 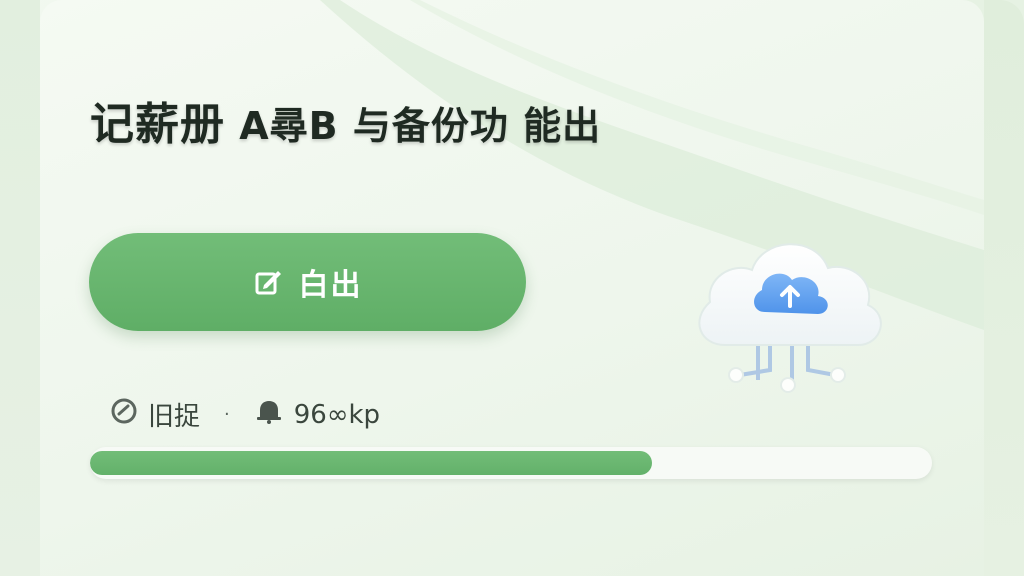 What do you see at coordinates (371, 463) in the screenshot?
I see `progress-fill` at bounding box center [371, 463].